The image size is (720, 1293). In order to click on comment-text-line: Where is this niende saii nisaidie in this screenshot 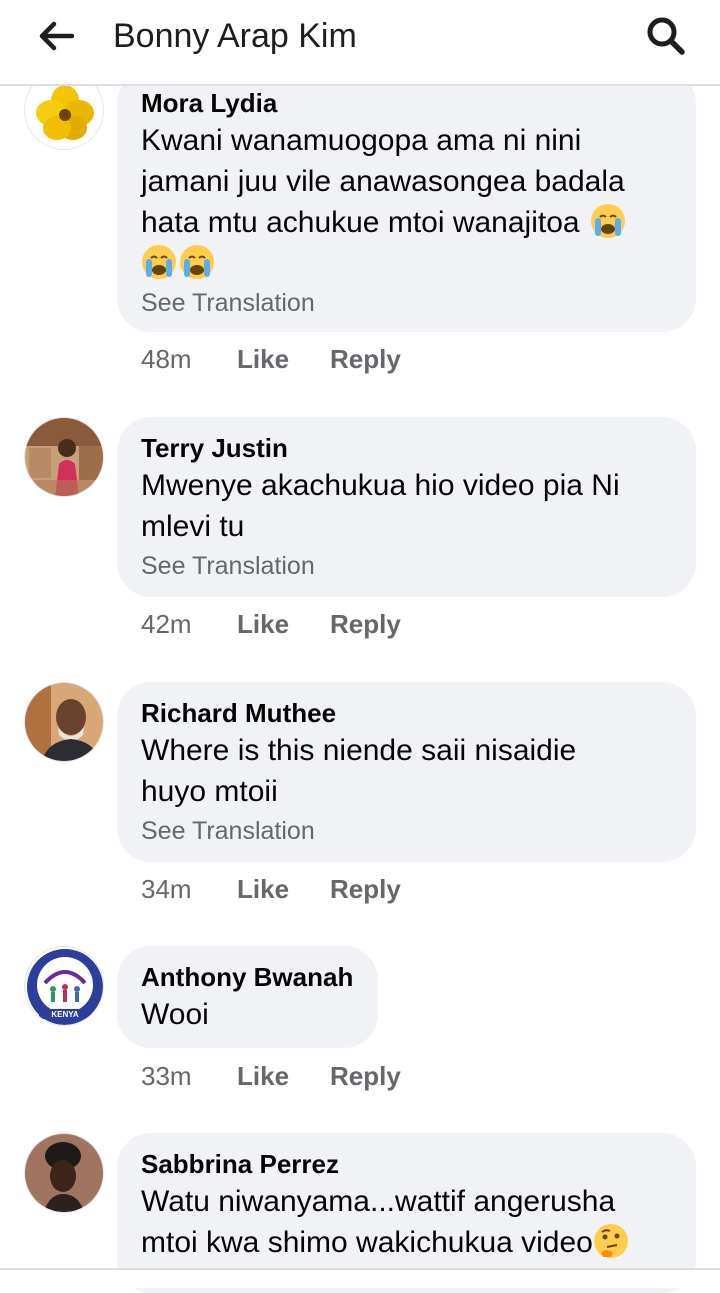, I will do `click(359, 750)`.